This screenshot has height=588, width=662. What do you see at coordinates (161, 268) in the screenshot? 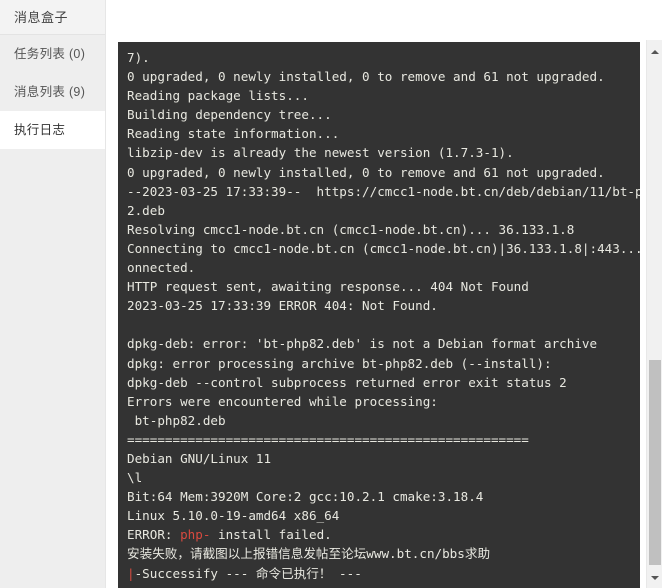
I see `console-line: onnected.` at bounding box center [161, 268].